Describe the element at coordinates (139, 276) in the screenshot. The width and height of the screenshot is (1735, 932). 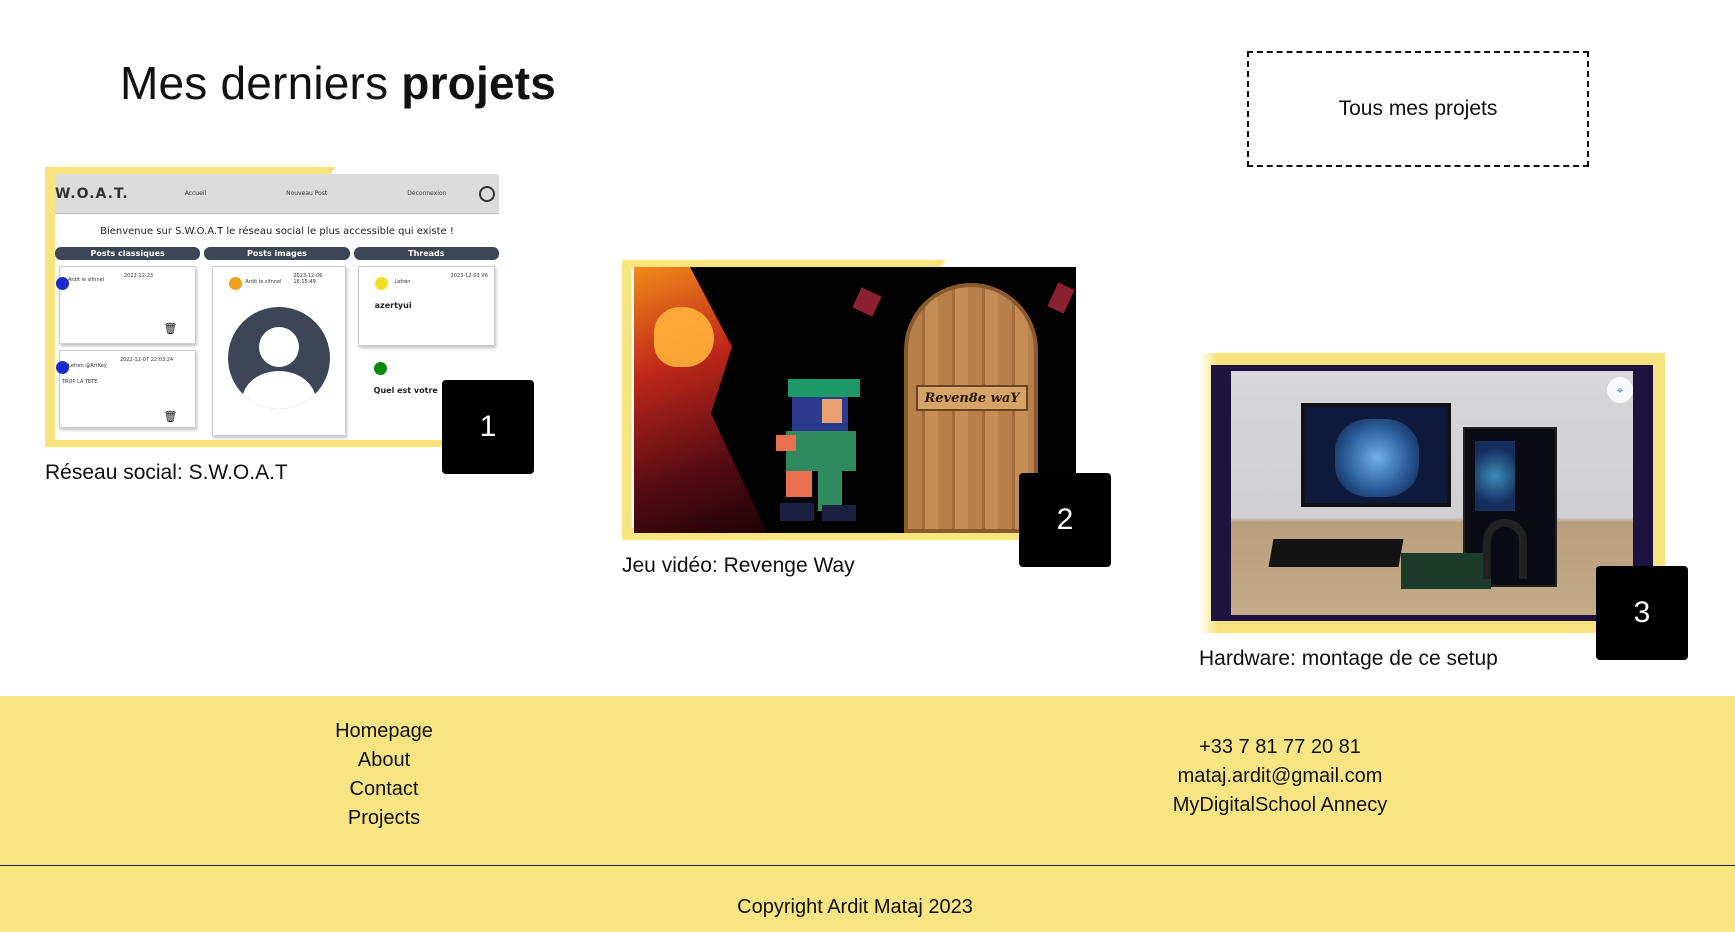
I see `mock-post-date: 2022-12-23` at that location.